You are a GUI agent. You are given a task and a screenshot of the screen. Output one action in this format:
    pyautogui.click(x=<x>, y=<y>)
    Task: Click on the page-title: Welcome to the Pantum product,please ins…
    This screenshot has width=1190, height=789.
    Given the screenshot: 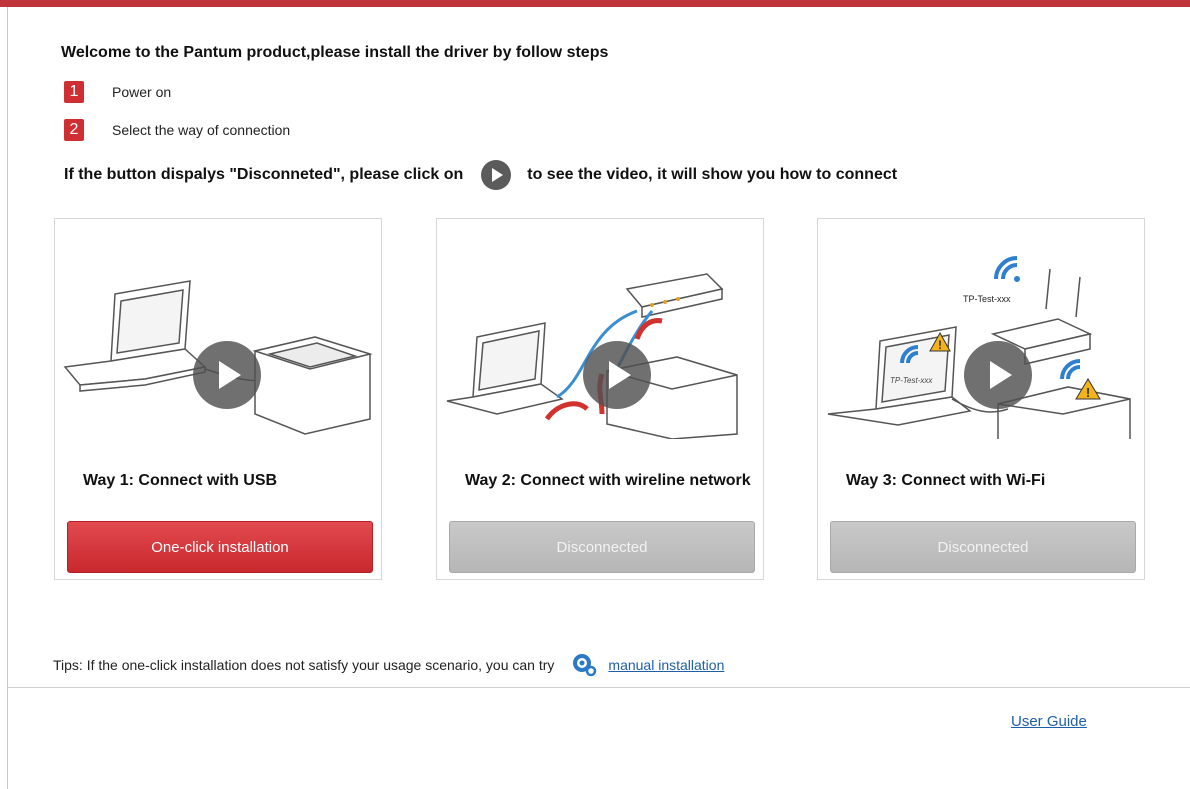 What is the action you would take?
    pyautogui.click(x=335, y=52)
    